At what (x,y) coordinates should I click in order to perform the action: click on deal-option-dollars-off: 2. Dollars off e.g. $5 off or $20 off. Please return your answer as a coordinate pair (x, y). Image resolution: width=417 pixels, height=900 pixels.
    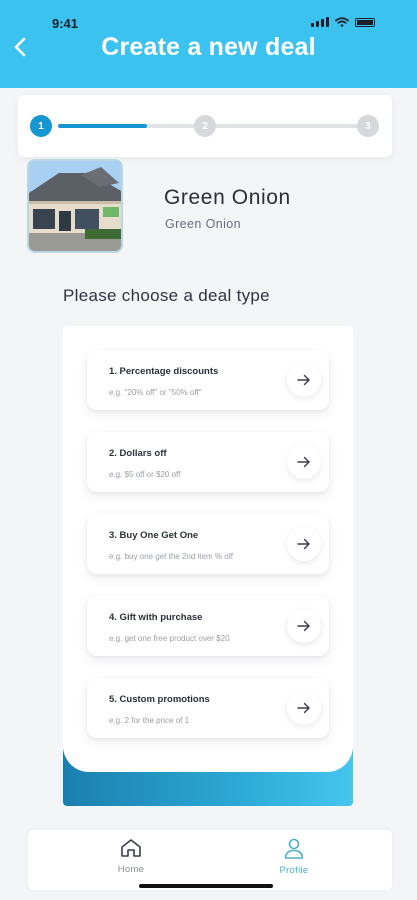
    Looking at the image, I should click on (208, 462).